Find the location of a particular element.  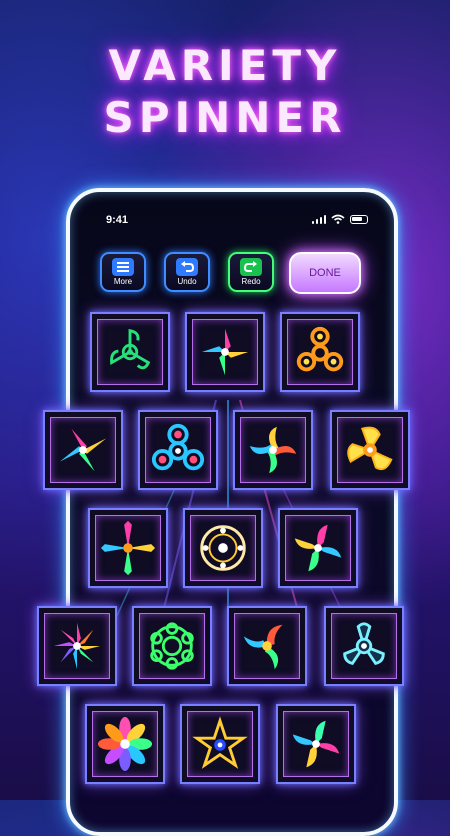

redo-label: Redo is located at coordinates (251, 281).